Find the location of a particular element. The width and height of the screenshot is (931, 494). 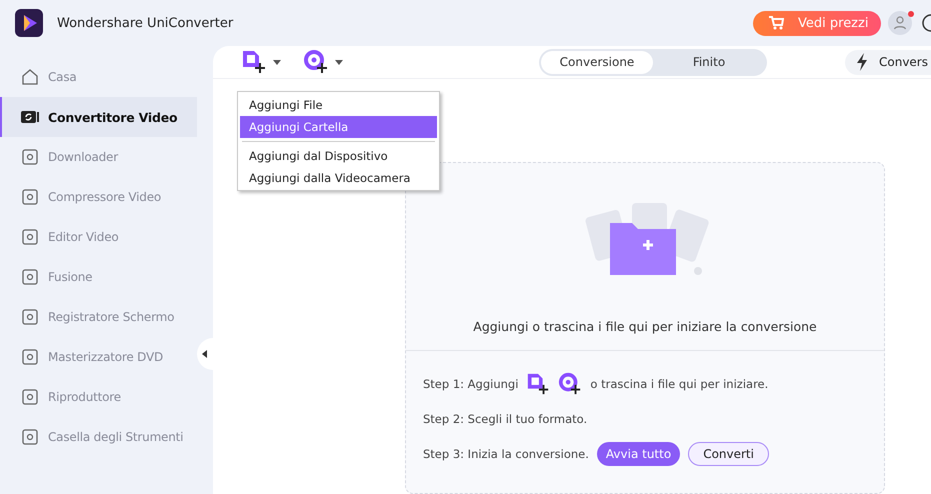

step-text: Step 1: Aggiungi is located at coordinates (470, 384).